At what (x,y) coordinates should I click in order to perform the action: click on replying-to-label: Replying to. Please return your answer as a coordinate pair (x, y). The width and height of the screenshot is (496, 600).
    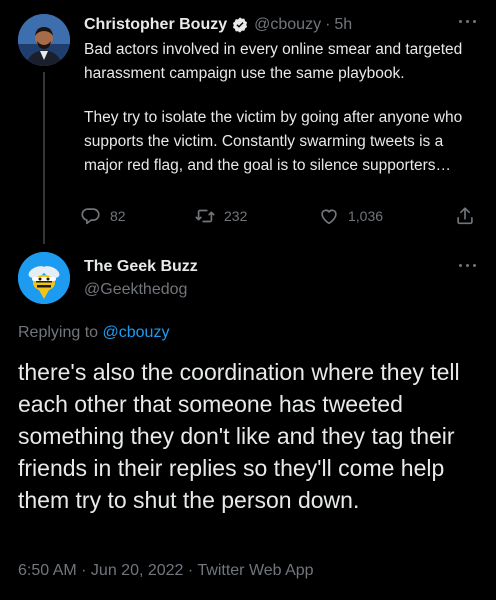
    Looking at the image, I should click on (58, 332).